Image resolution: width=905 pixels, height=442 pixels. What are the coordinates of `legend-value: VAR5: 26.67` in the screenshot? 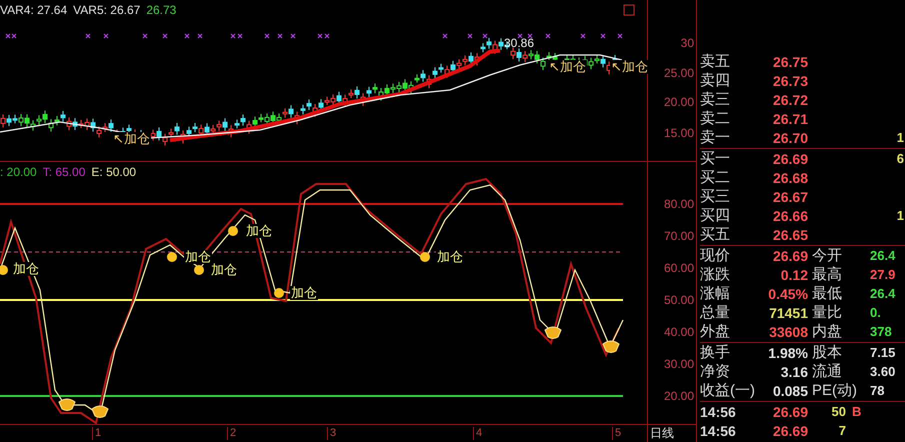 It's located at (106, 10).